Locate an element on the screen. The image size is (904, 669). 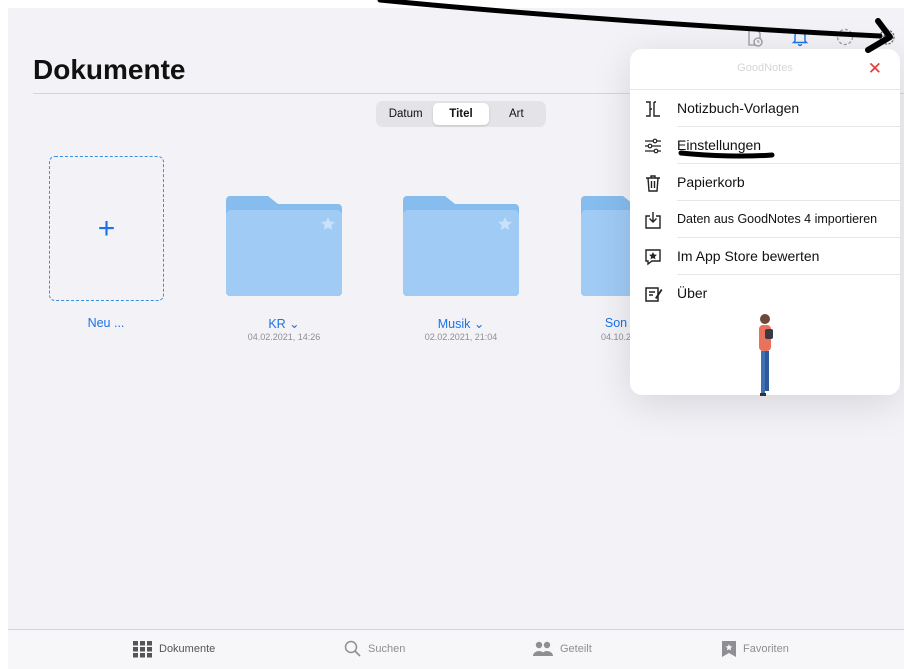
annotation-arrow-line is located at coordinates (630, 19).